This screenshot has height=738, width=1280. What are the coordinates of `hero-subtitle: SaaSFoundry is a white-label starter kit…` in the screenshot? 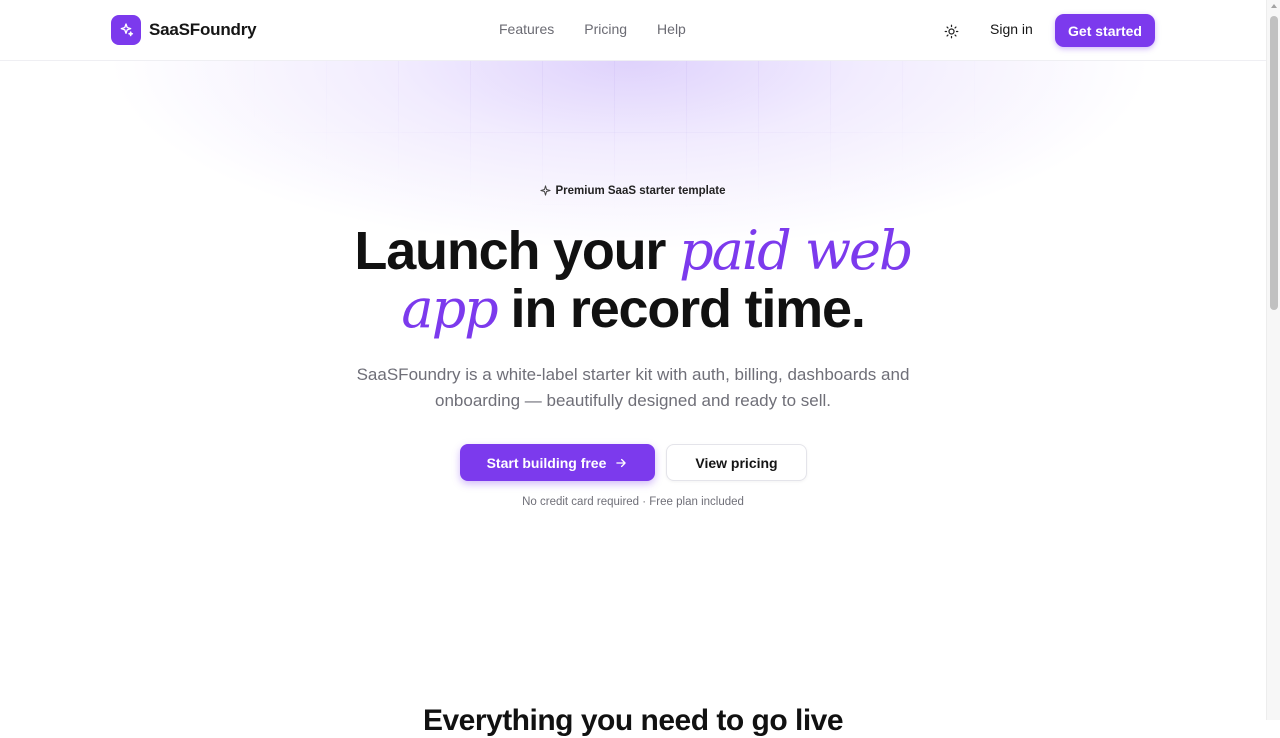 It's located at (633, 387).